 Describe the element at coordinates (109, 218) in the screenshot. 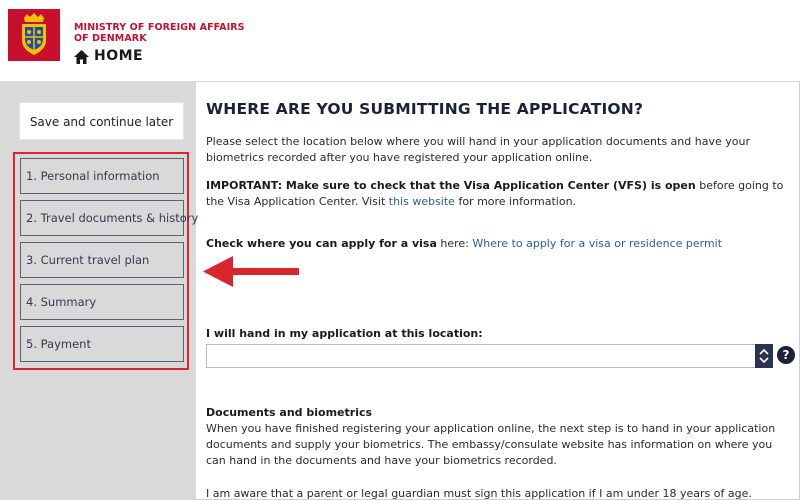

I see `step-travel-documents-history: 2. Travel documents & history` at that location.